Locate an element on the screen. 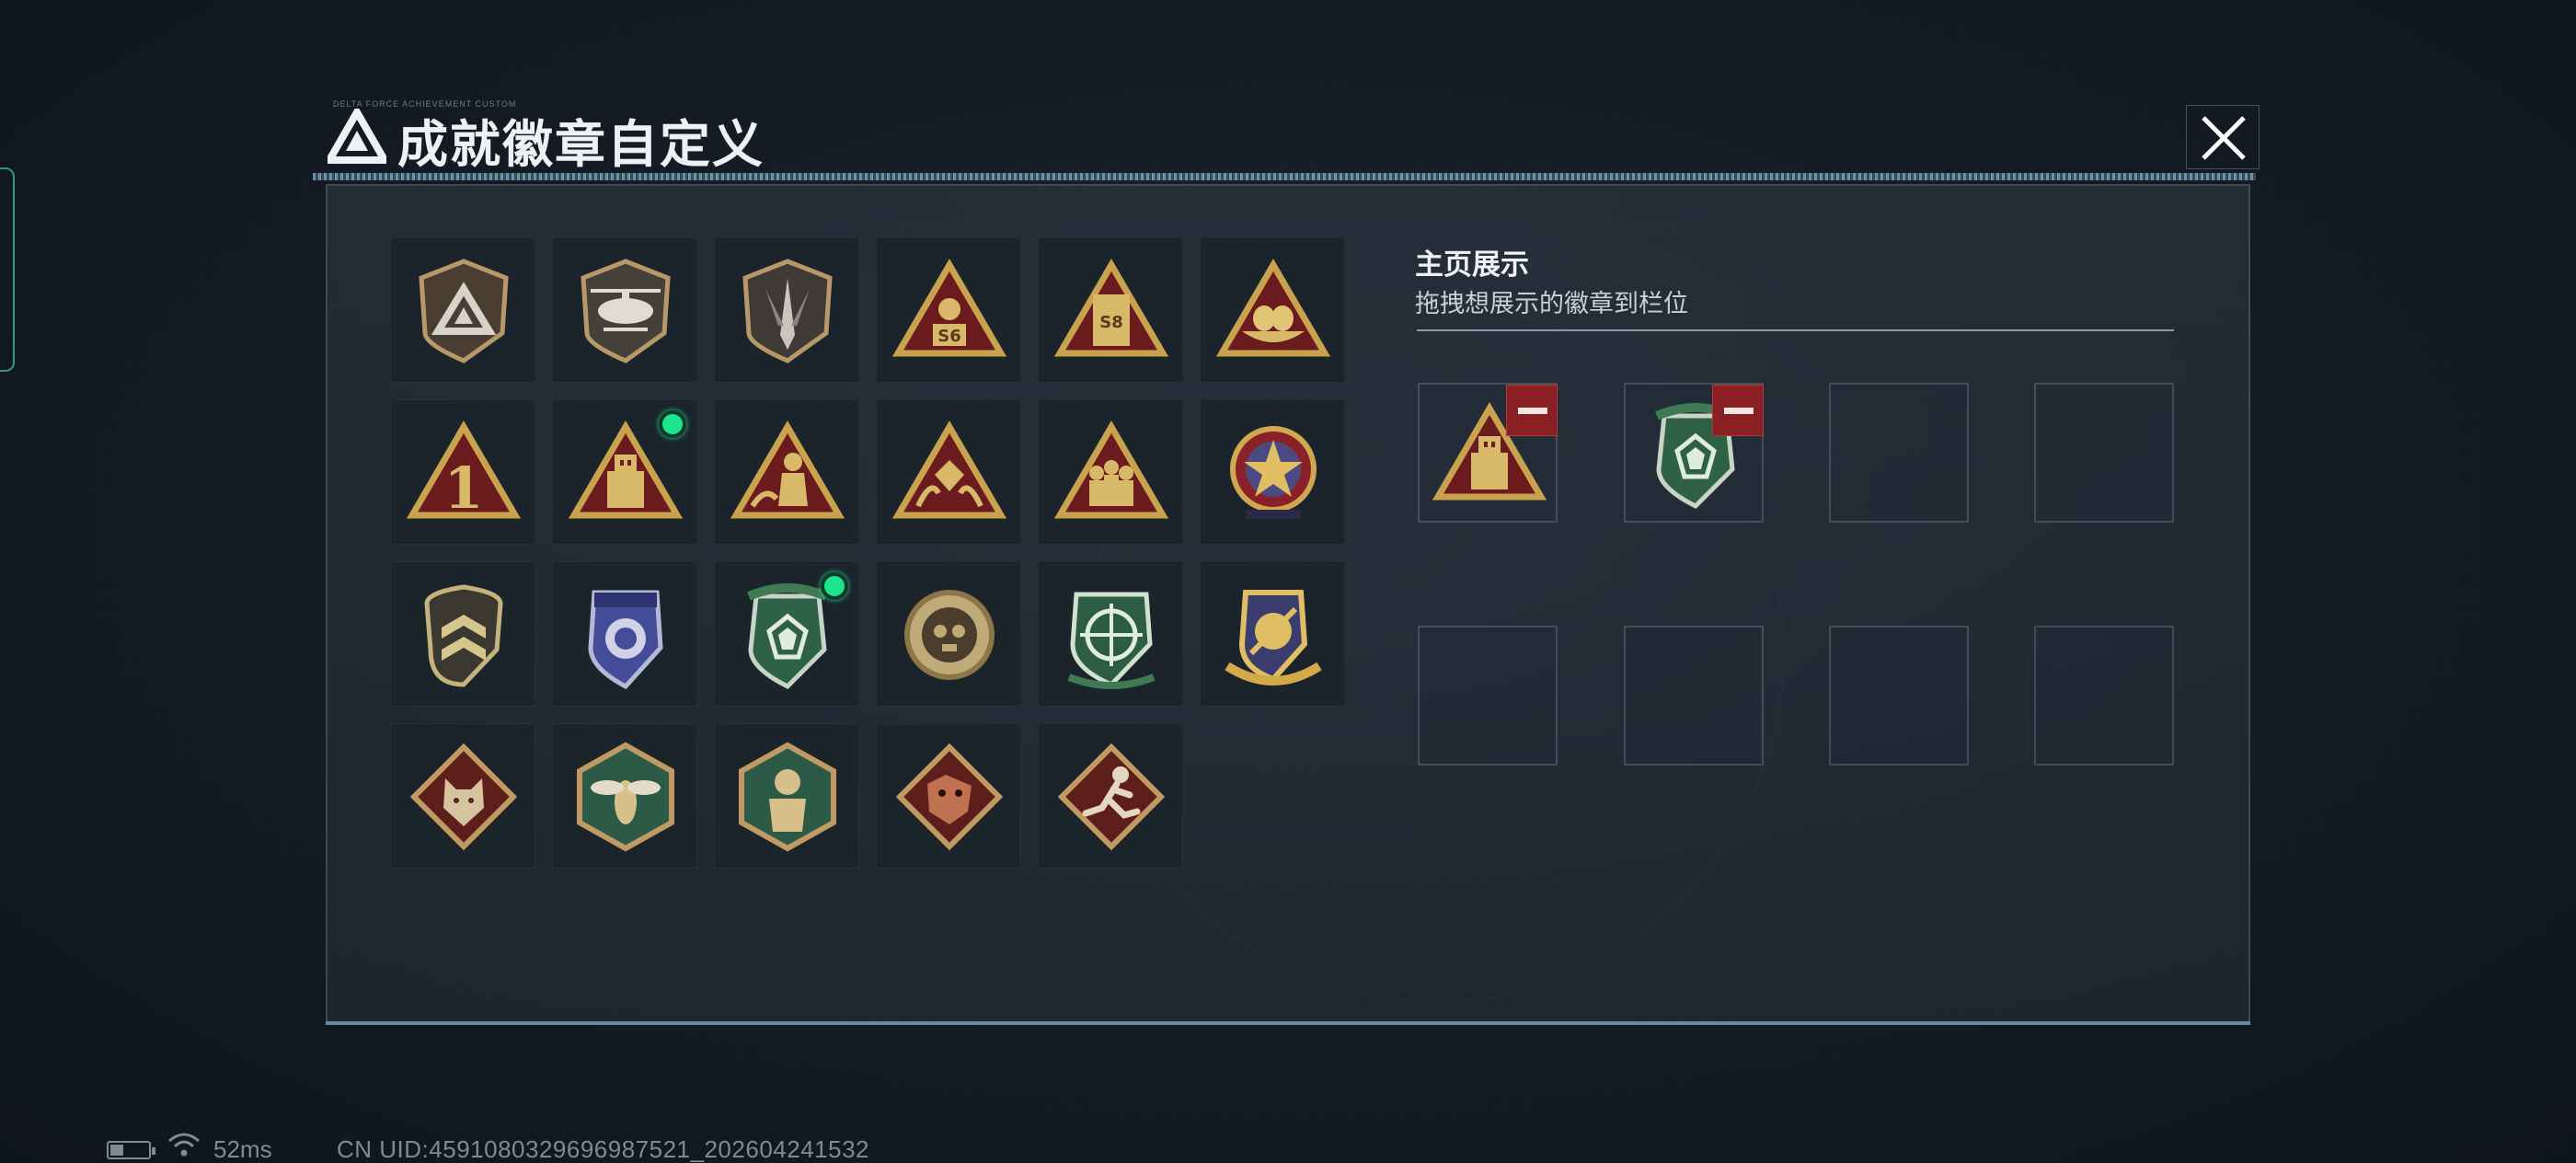 This screenshot has height=1163, width=2576. dialog-header: DELTA FORCE ACHIEVEMENT CUSTOM 成就徽章自定义 is located at coordinates (1290, 139).